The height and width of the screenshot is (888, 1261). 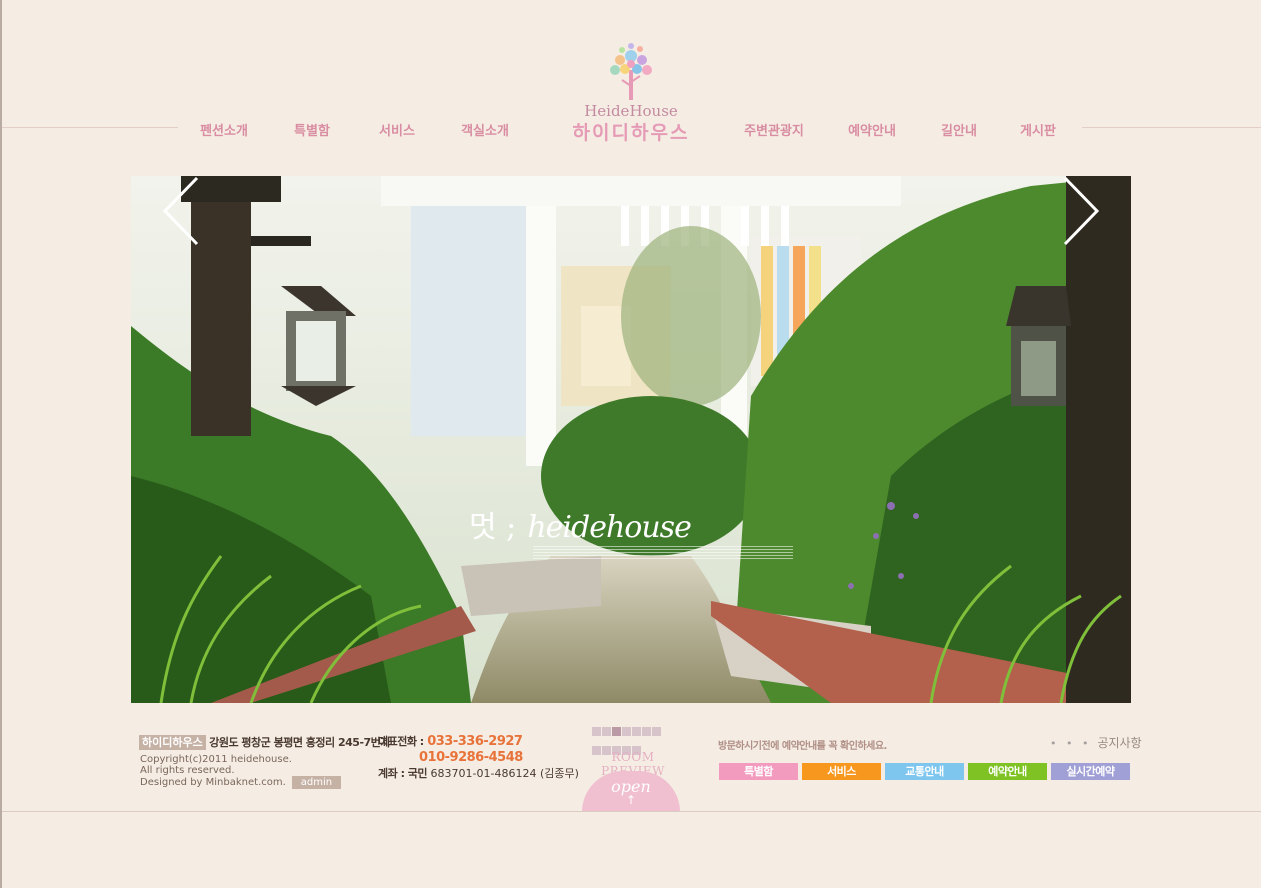 I want to click on caption-mark: 멋 ;, so click(x=493, y=527).